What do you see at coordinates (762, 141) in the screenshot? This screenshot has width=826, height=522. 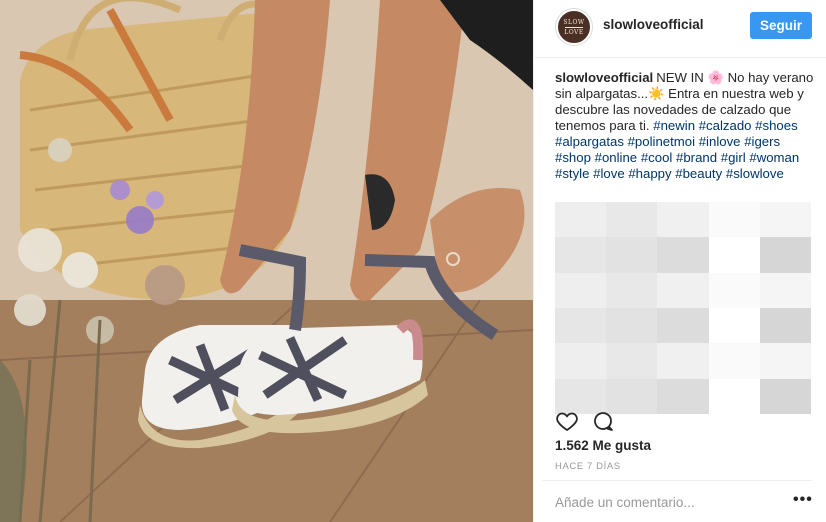 I see `hashtag-link: #igers` at bounding box center [762, 141].